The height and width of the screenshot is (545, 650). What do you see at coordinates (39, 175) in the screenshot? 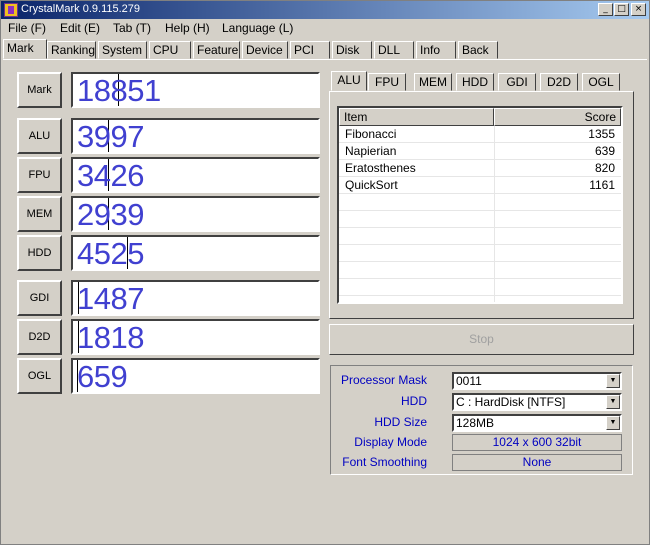
I see `fpu-button: FPU` at bounding box center [39, 175].